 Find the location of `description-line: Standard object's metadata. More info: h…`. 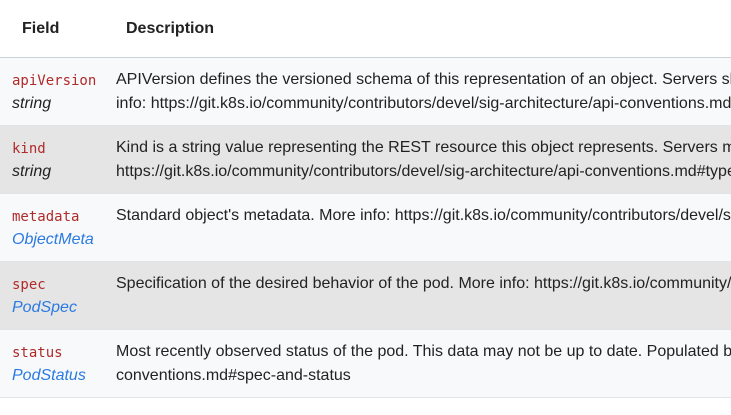

description-line: Standard object's metadata. More info: h… is located at coordinates (423, 215).